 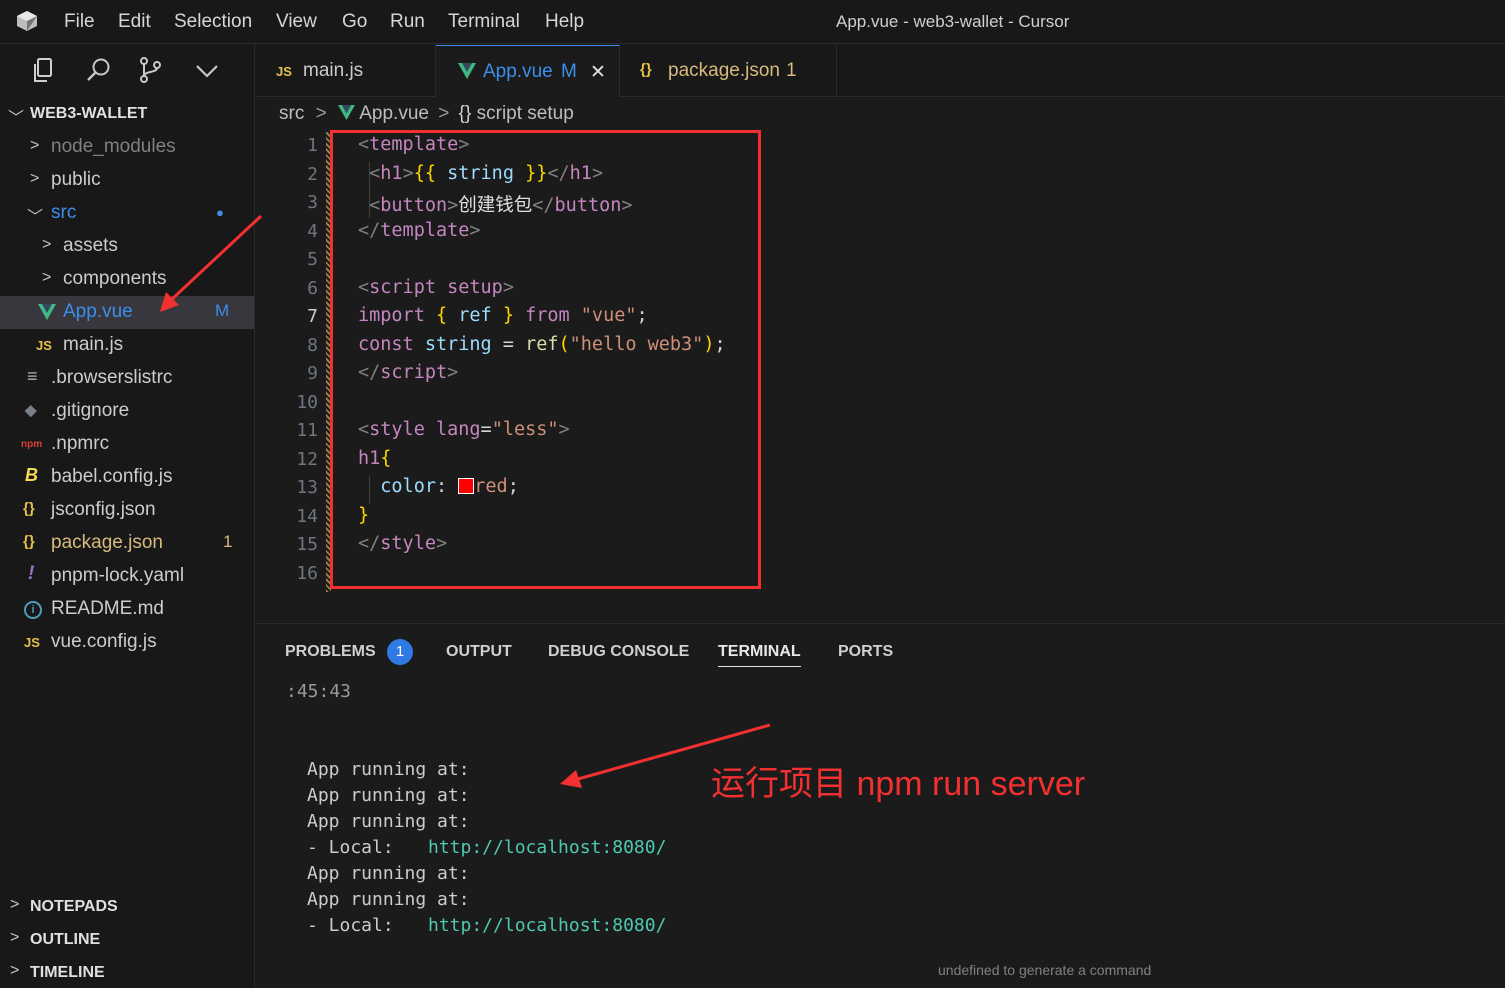 I want to click on tree-item-label: .browserslistrc, so click(x=112, y=377).